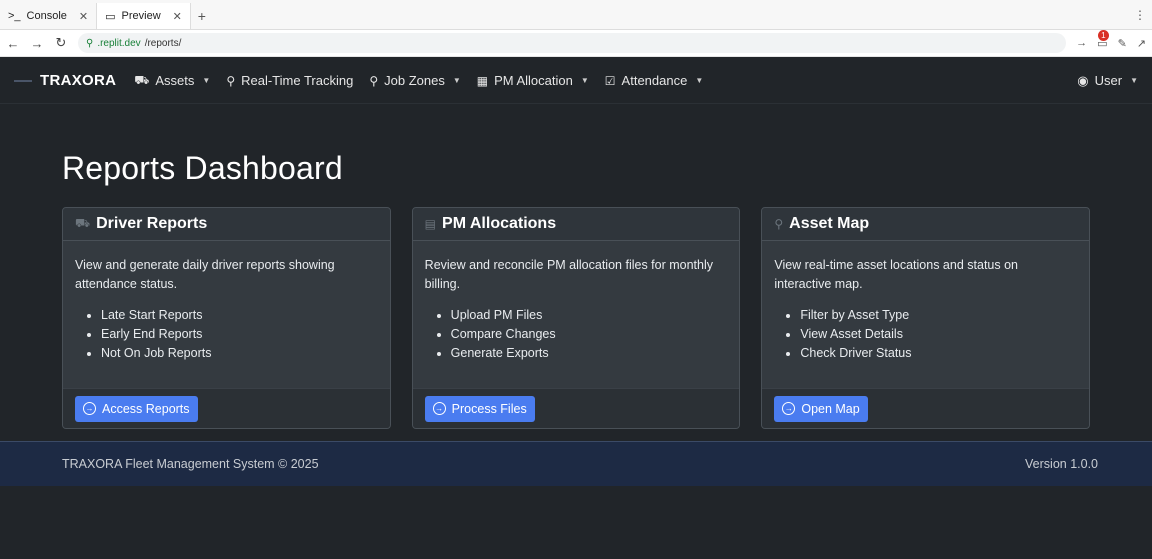 The width and height of the screenshot is (1152, 559). I want to click on list-item: Check Driver Status, so click(938, 353).